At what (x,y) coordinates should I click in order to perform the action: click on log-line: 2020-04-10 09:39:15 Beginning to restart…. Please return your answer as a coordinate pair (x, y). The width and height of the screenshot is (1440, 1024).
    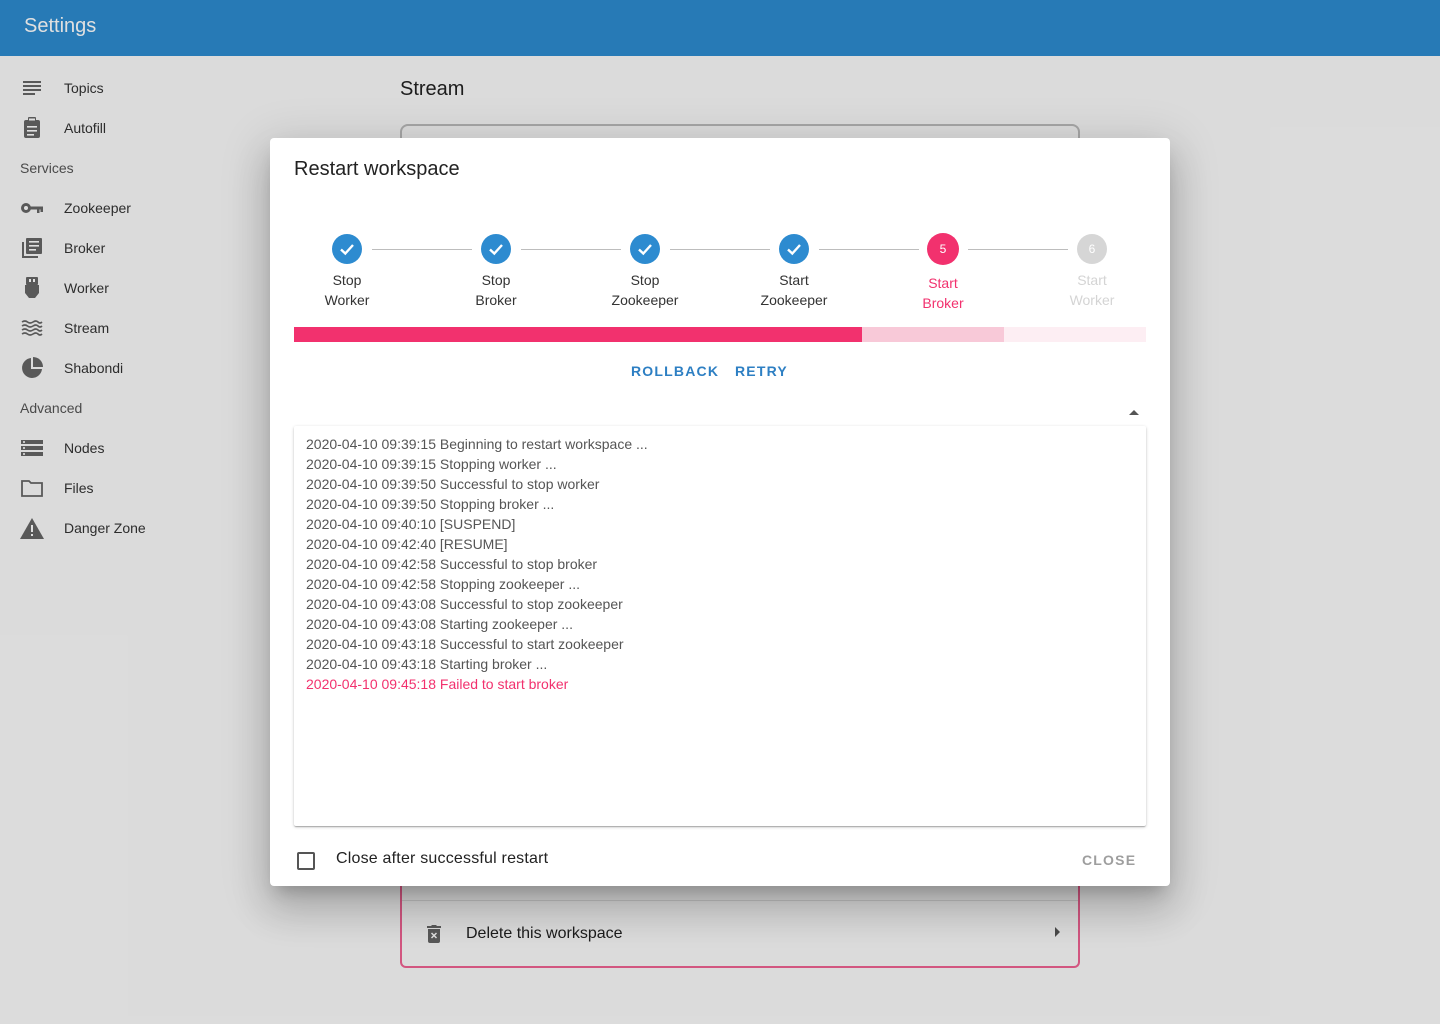
    Looking at the image, I should click on (477, 444).